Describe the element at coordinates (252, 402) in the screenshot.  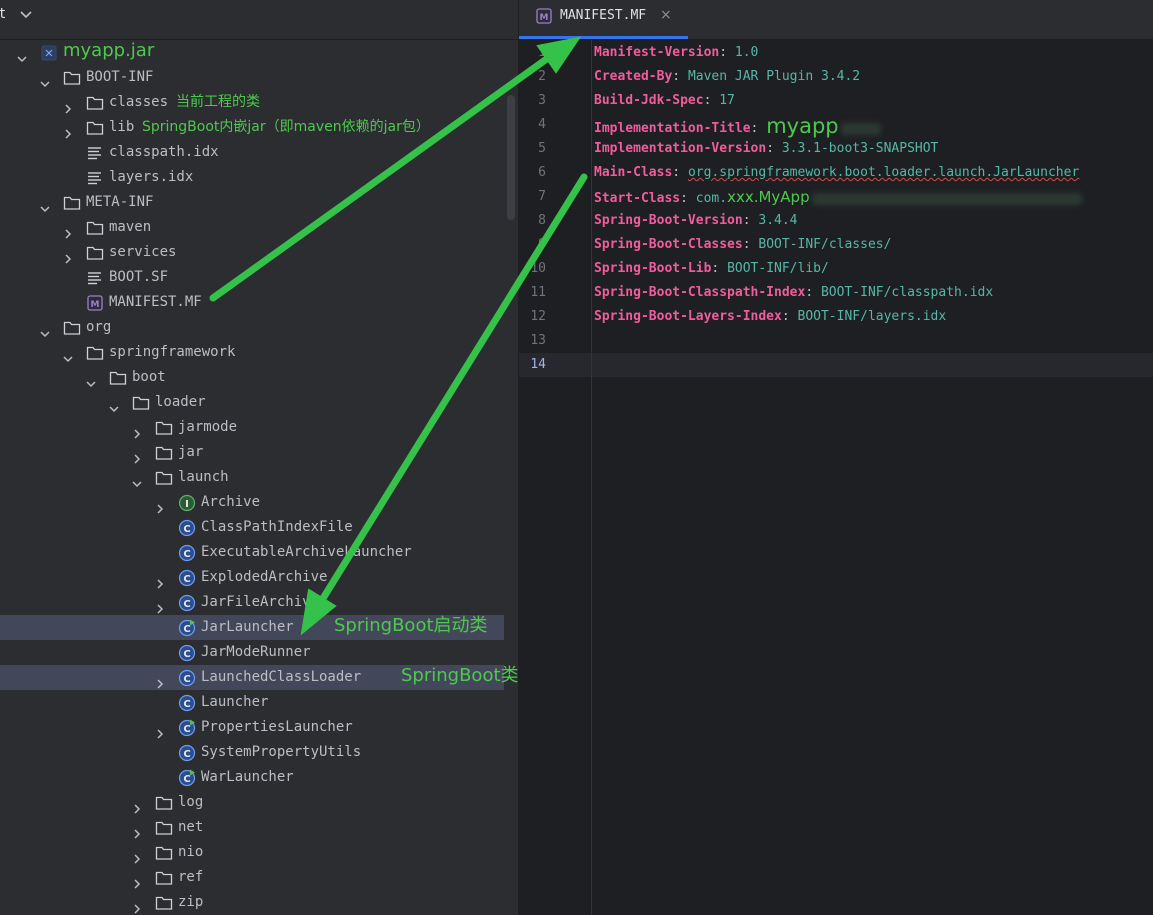
I see `tree-item: loader` at that location.